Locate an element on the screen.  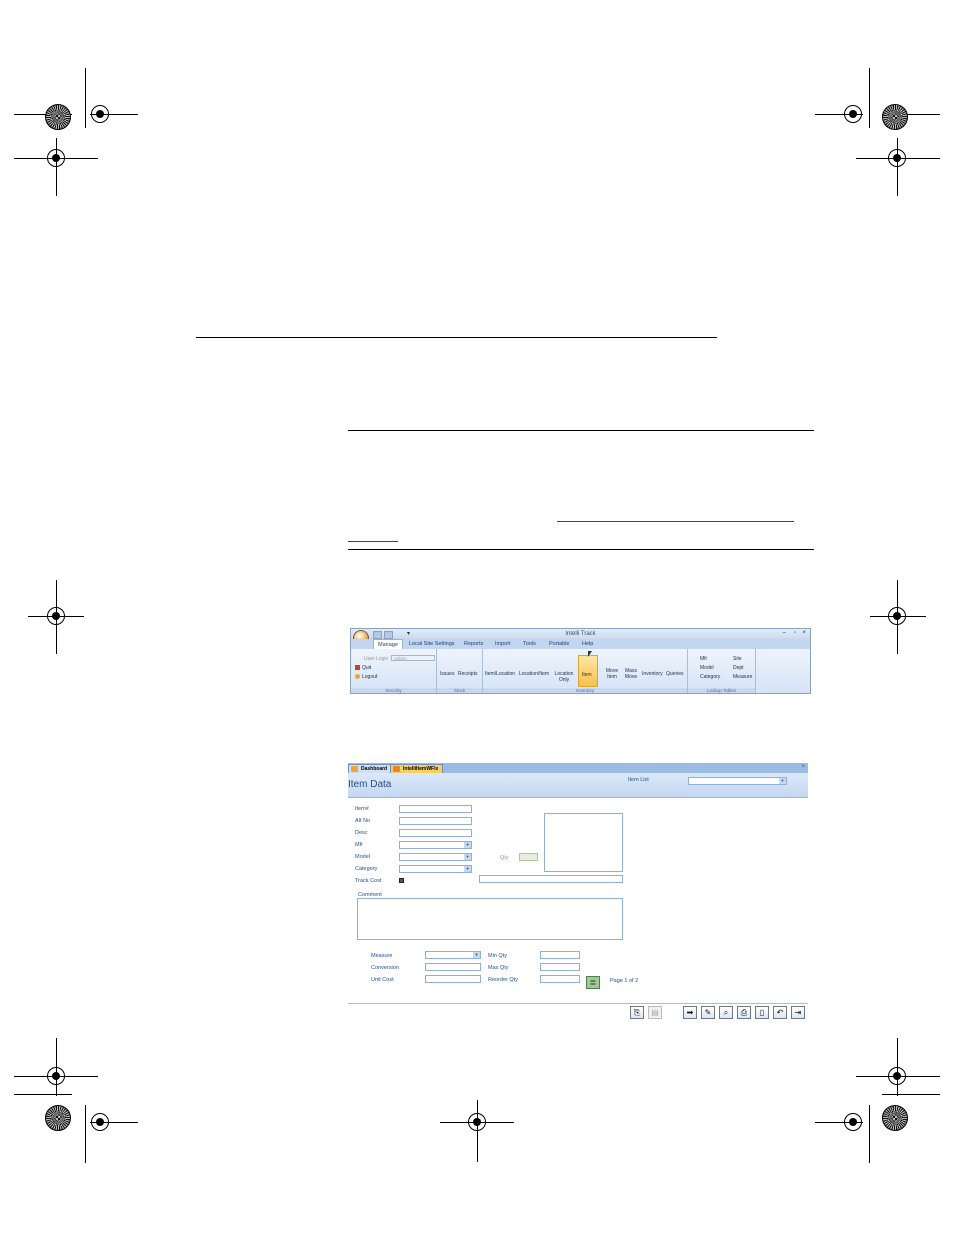
measure-label: Measure is located at coordinates (382, 956).